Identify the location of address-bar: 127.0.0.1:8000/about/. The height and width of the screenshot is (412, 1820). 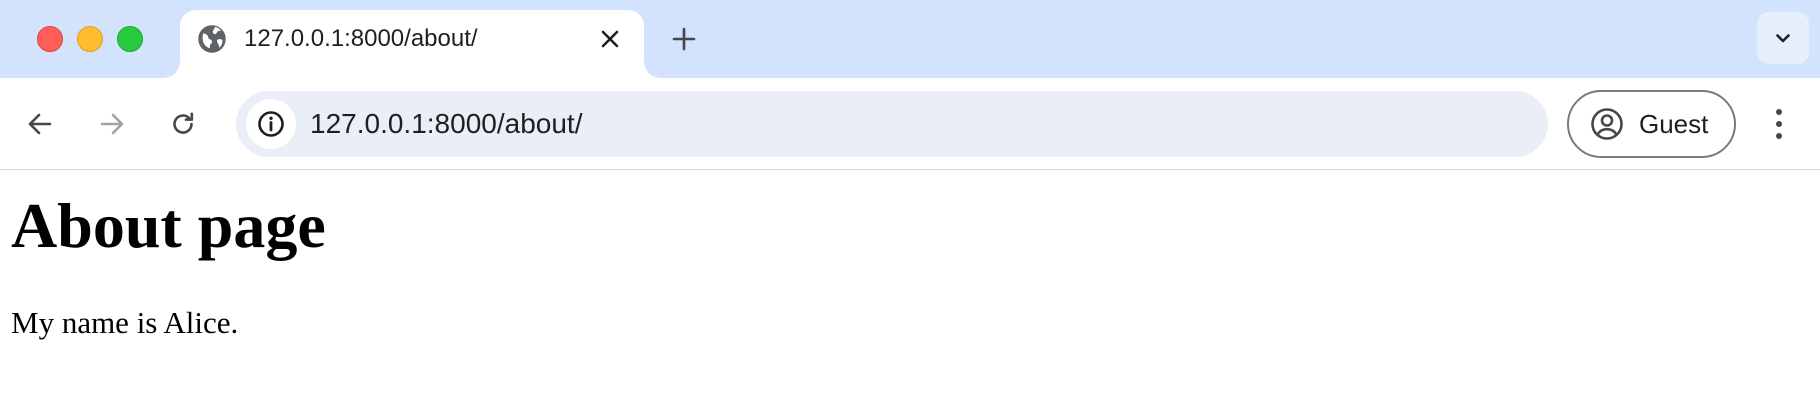
(892, 124).